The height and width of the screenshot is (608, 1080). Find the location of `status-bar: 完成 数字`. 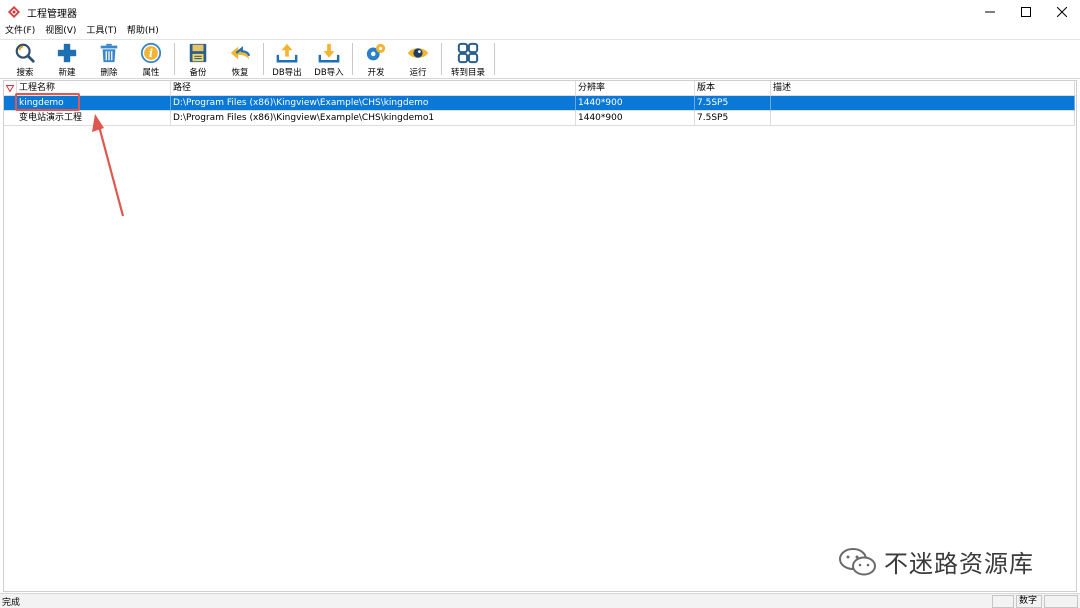

status-bar: 完成 数字 is located at coordinates (540, 600).